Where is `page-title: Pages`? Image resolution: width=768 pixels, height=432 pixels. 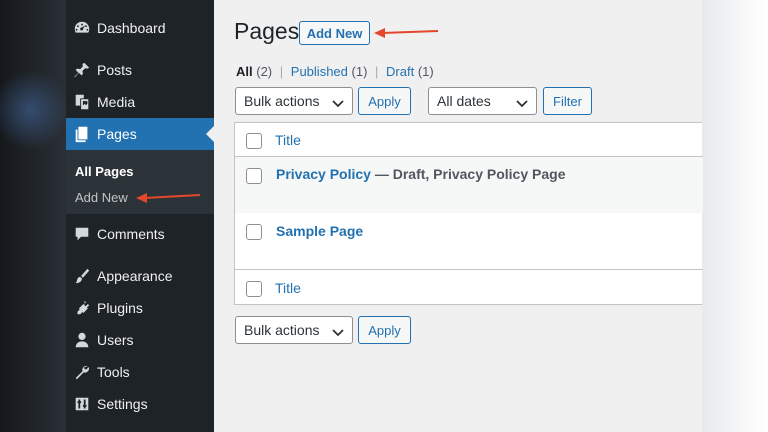
page-title: Pages is located at coordinates (267, 31).